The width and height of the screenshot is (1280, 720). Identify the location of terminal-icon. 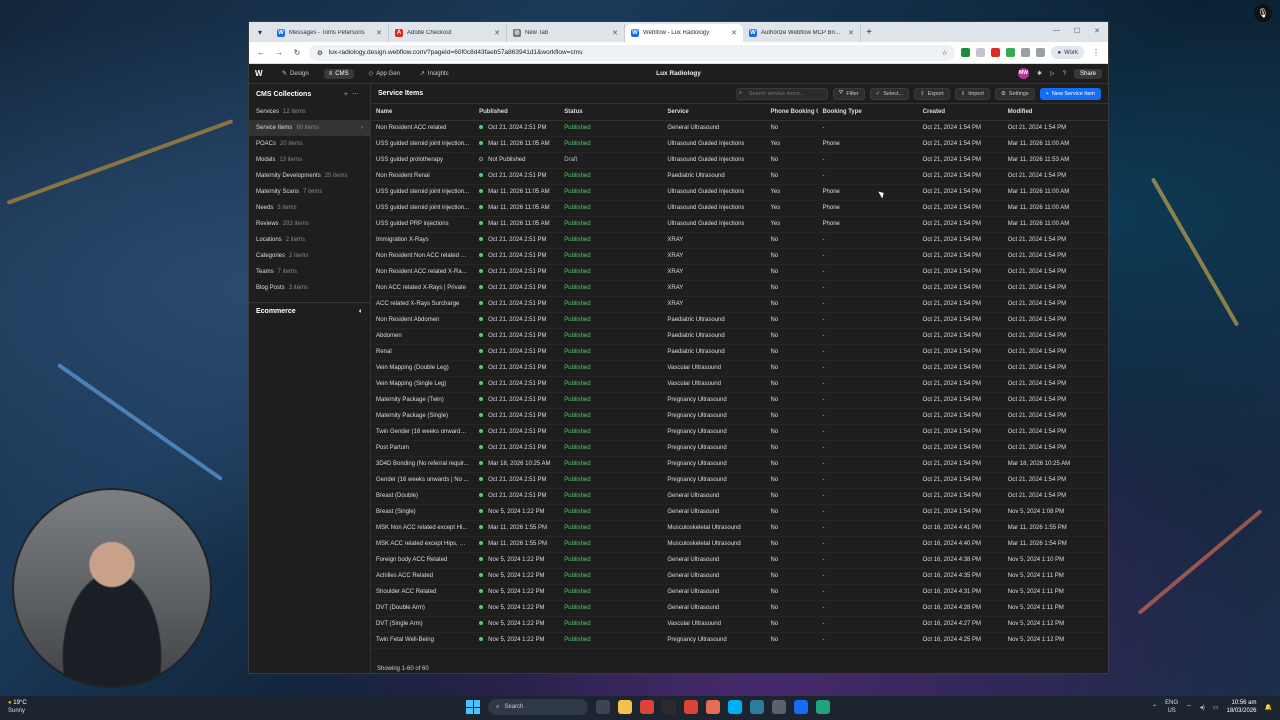
(669, 707).